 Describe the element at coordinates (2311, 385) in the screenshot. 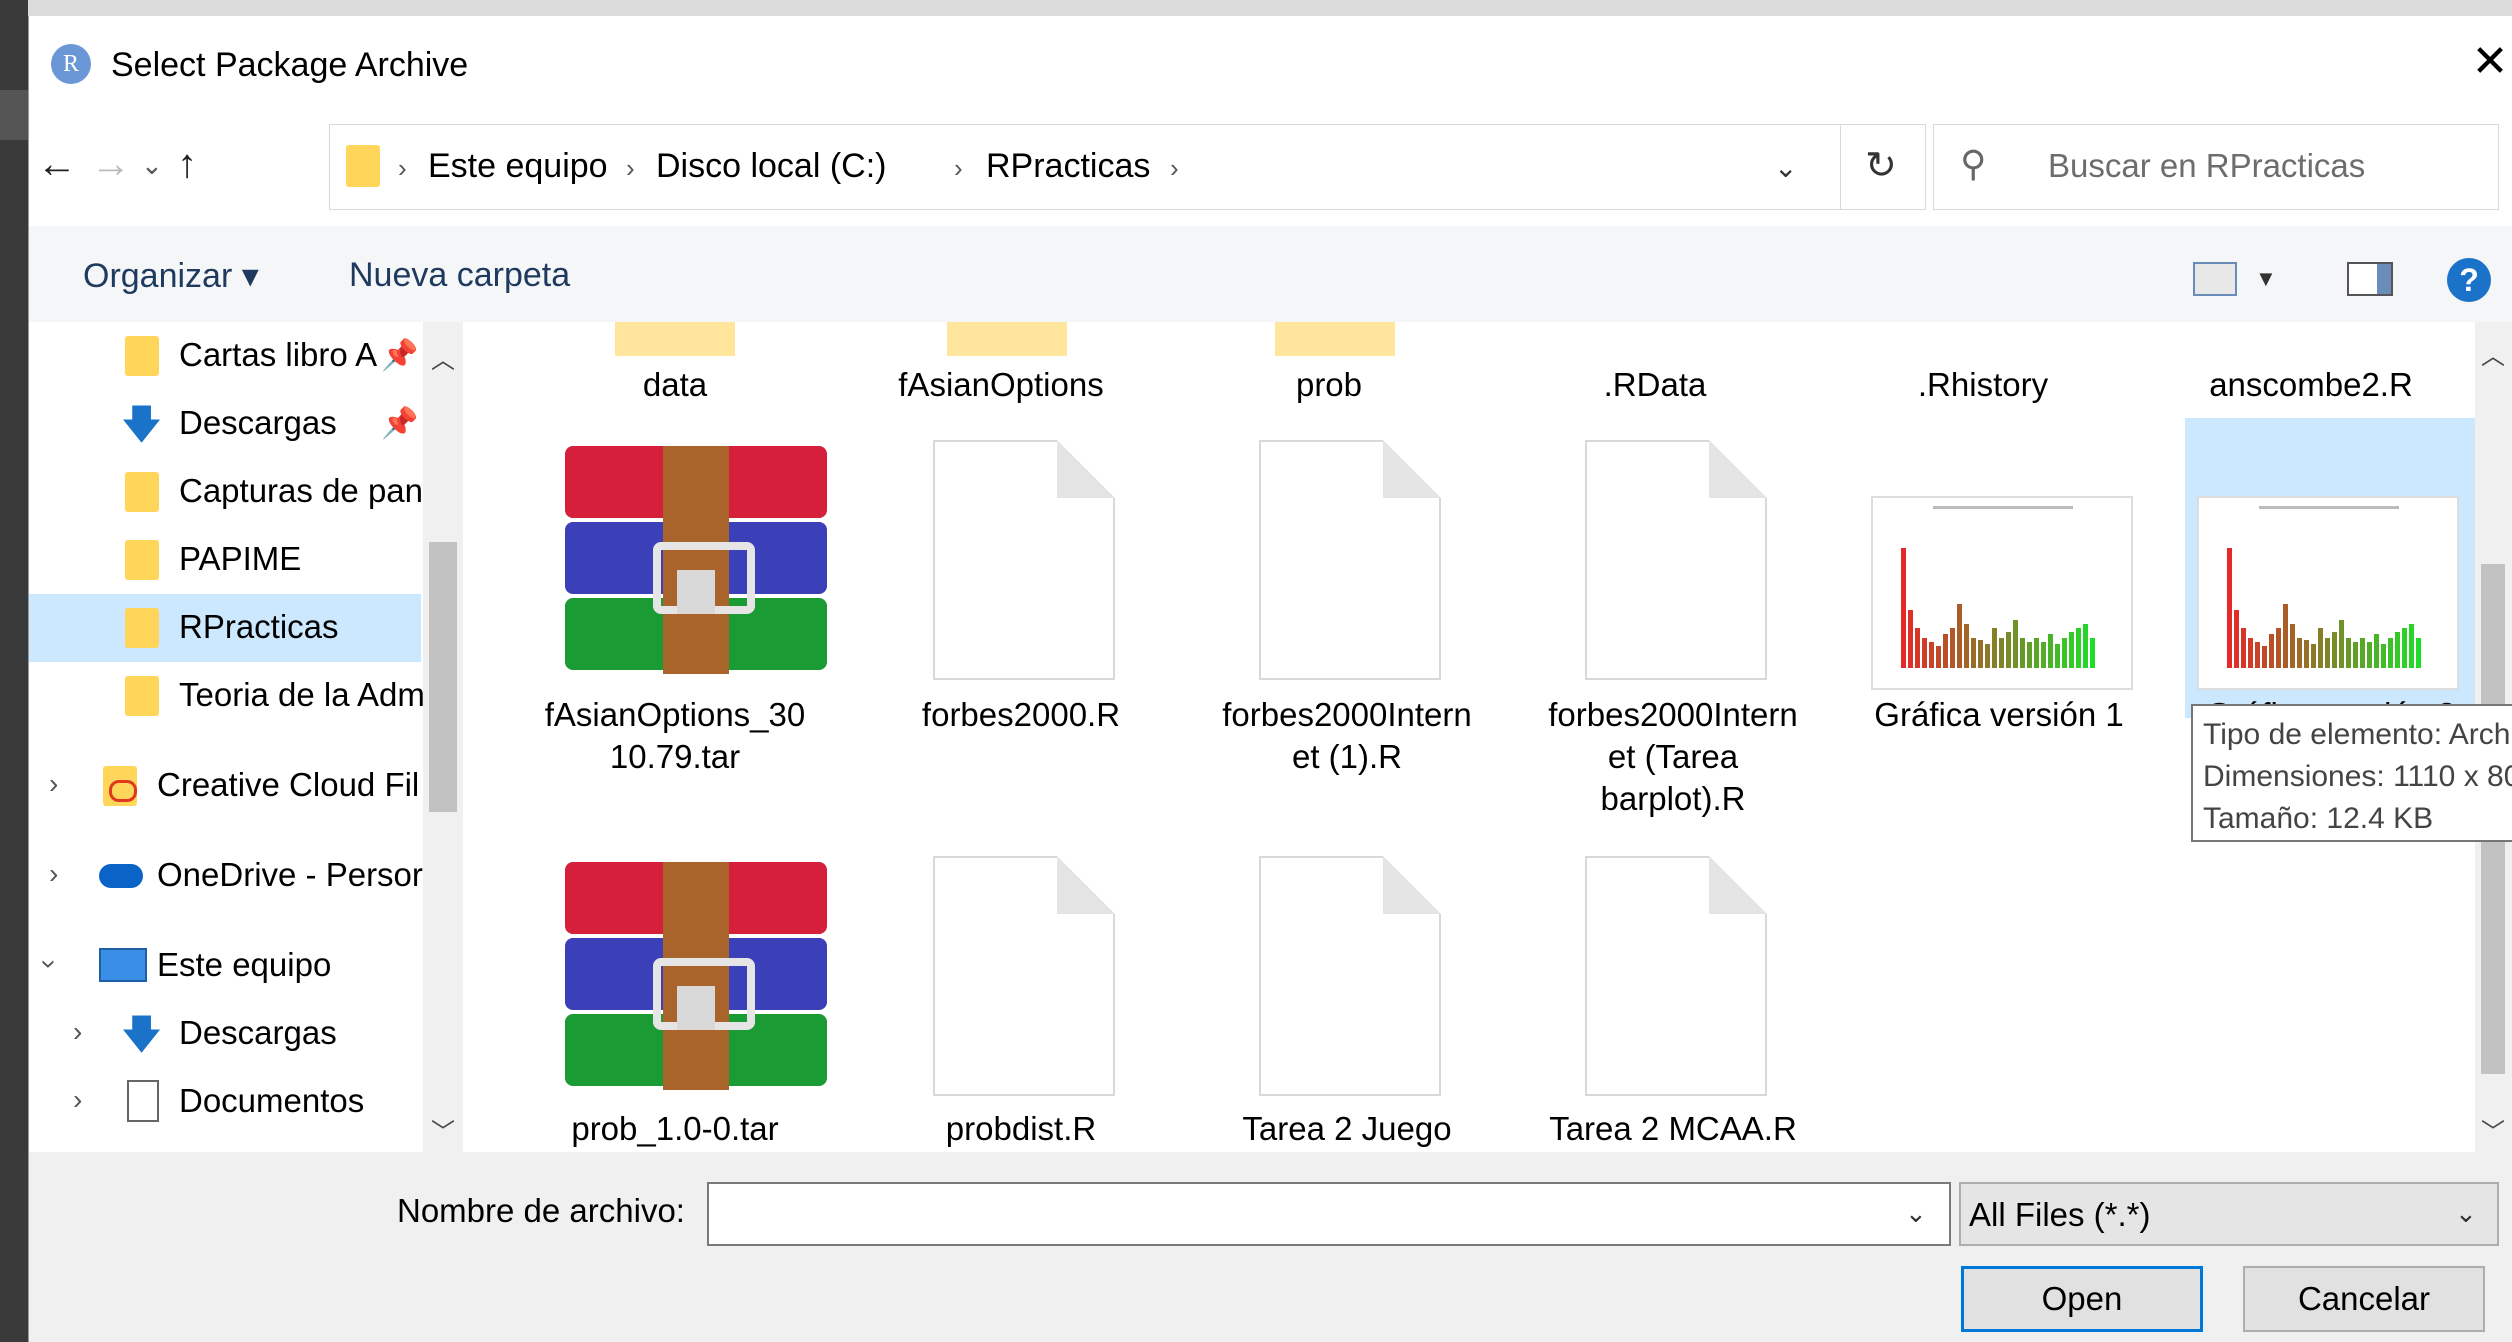

I see `file-item-anscombe2: anscombe2.R` at that location.